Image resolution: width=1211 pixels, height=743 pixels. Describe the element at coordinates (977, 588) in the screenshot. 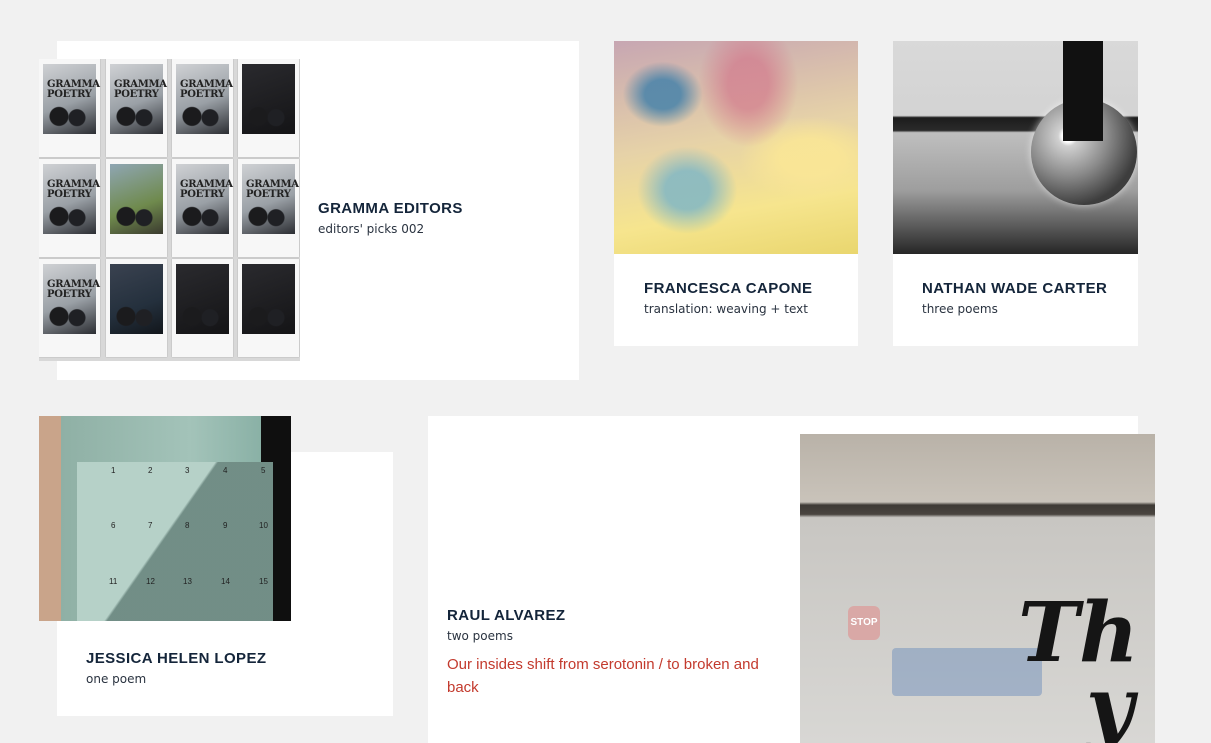

I see `stop-sign-wall-image: STOP Th y` at that location.